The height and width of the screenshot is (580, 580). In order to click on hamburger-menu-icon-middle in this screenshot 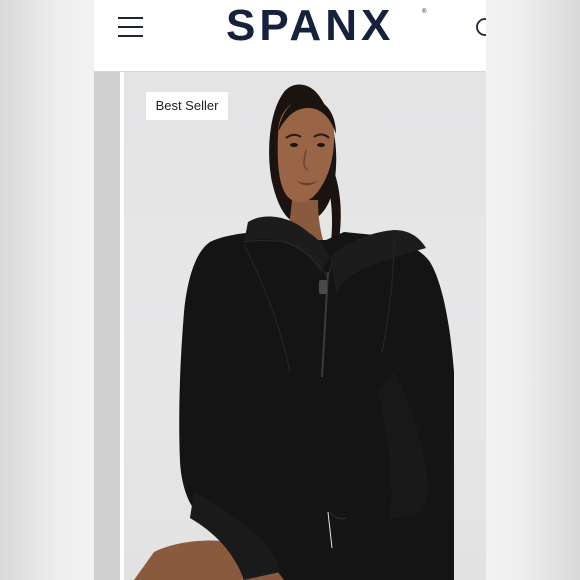, I will do `click(130, 27)`.